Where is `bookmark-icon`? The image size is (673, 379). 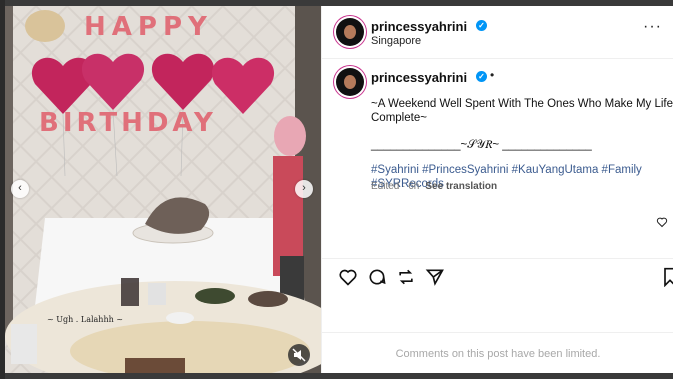 bookmark-icon is located at coordinates (668, 277).